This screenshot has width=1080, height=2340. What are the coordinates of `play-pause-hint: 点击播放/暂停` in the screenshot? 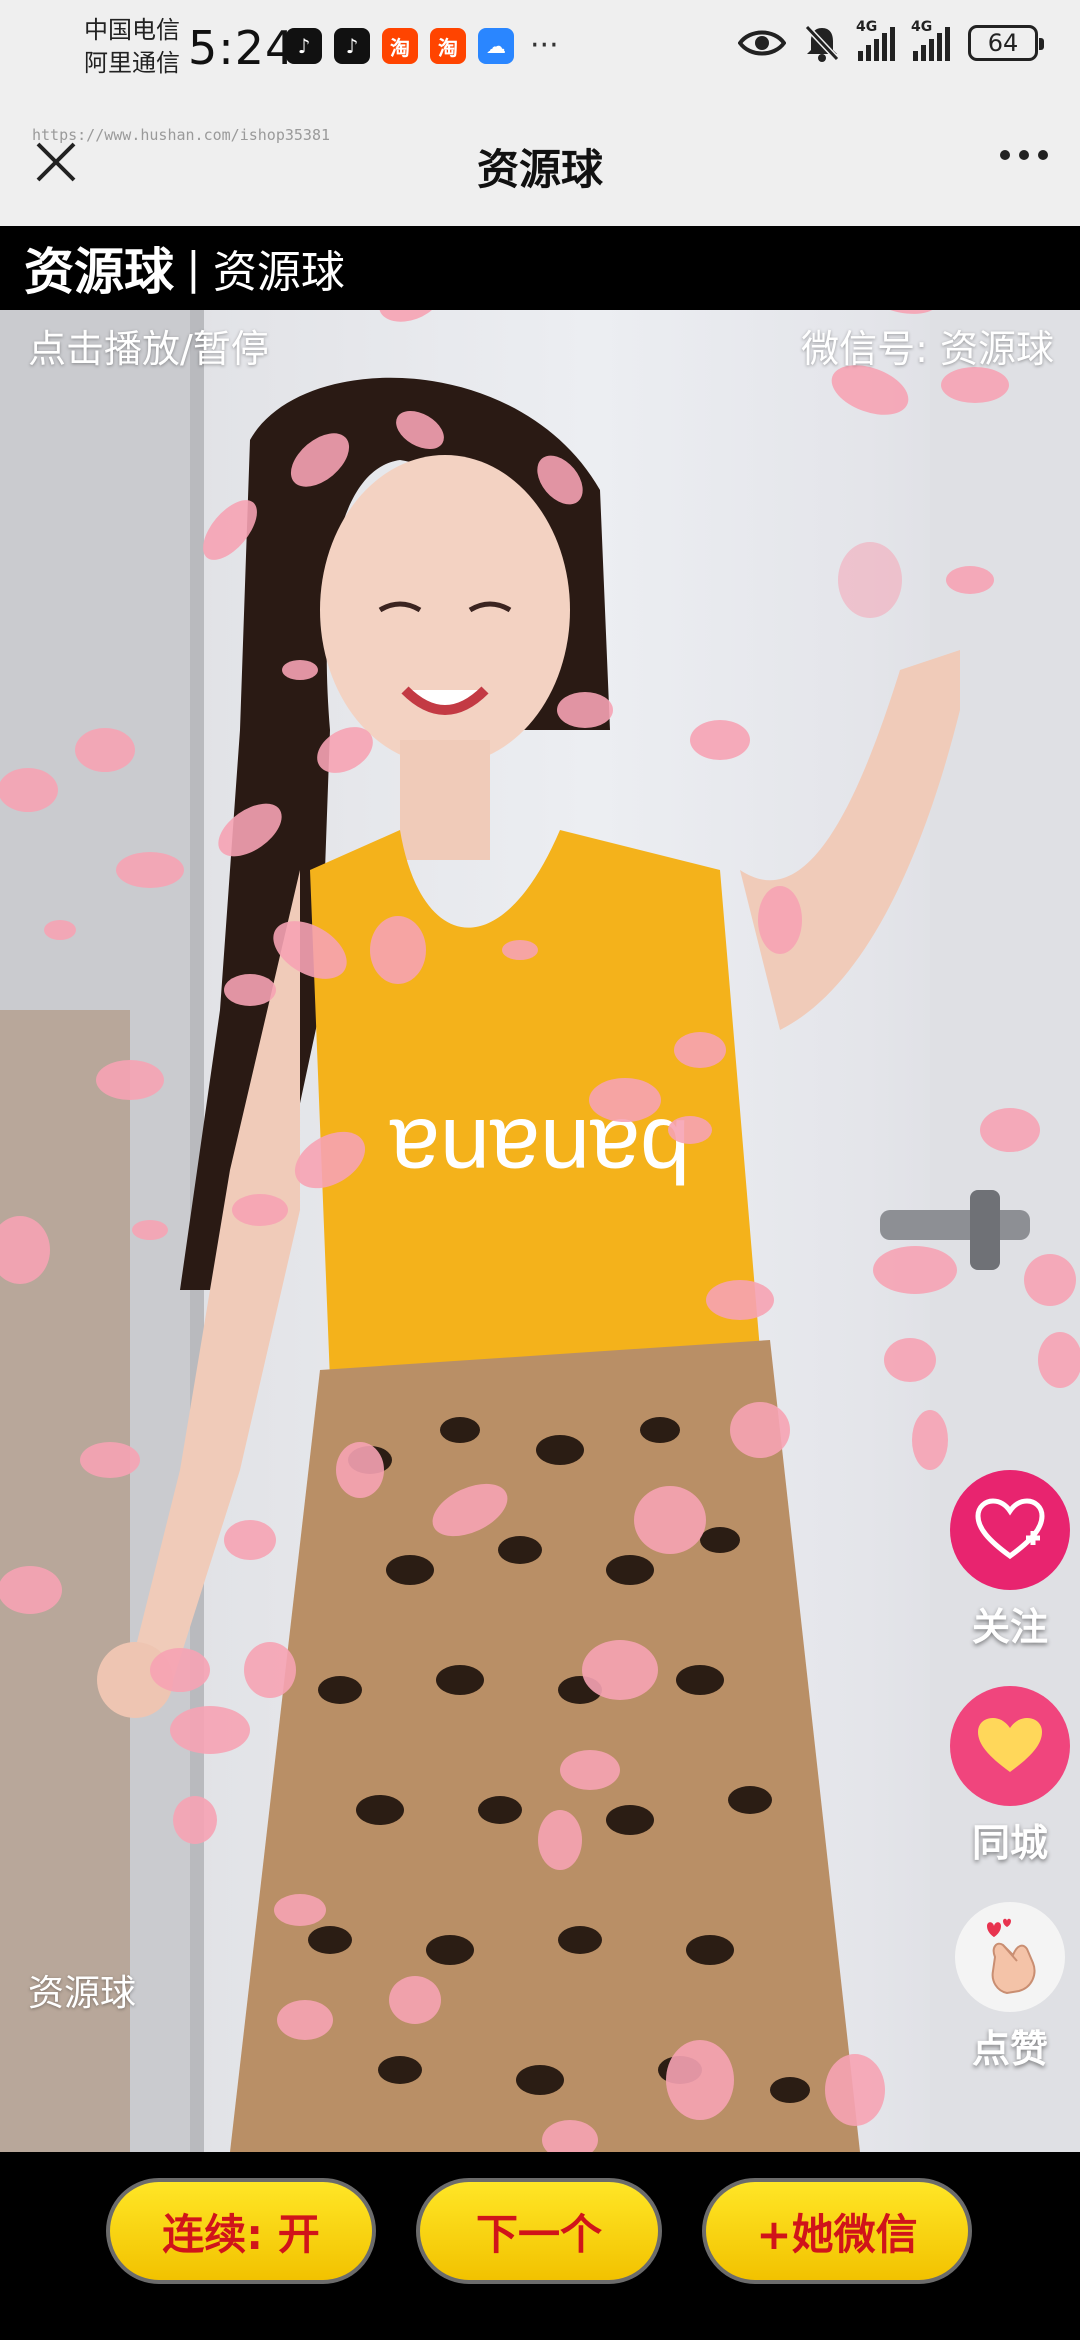 It's located at (148, 345).